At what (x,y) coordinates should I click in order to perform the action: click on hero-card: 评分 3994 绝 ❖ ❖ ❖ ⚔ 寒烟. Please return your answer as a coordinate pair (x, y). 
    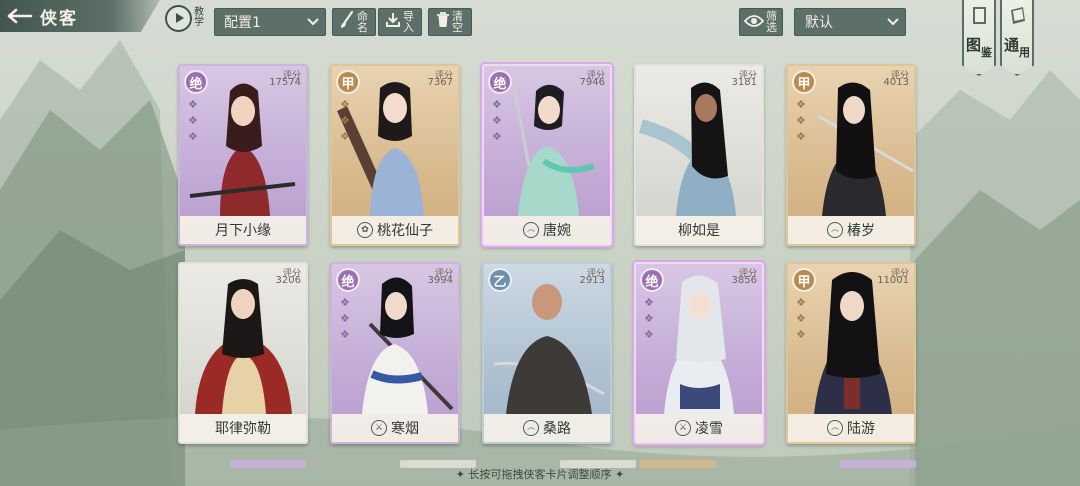
    Looking at the image, I should click on (395, 353).